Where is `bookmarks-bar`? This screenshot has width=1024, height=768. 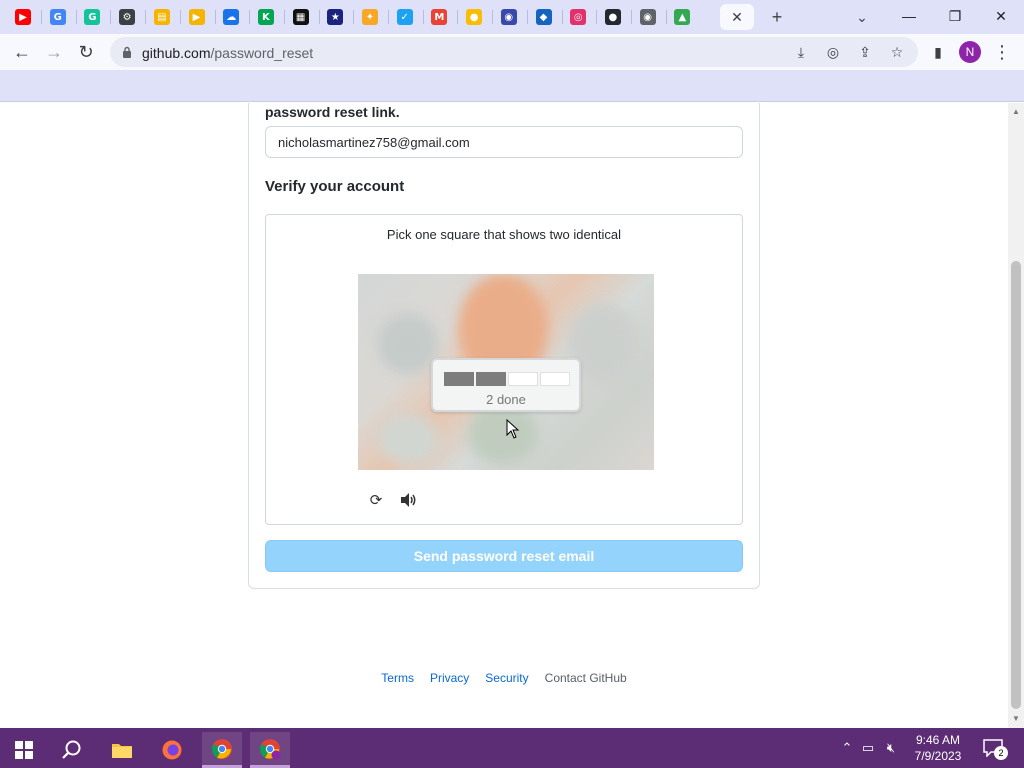
bookmarks-bar is located at coordinates (512, 86).